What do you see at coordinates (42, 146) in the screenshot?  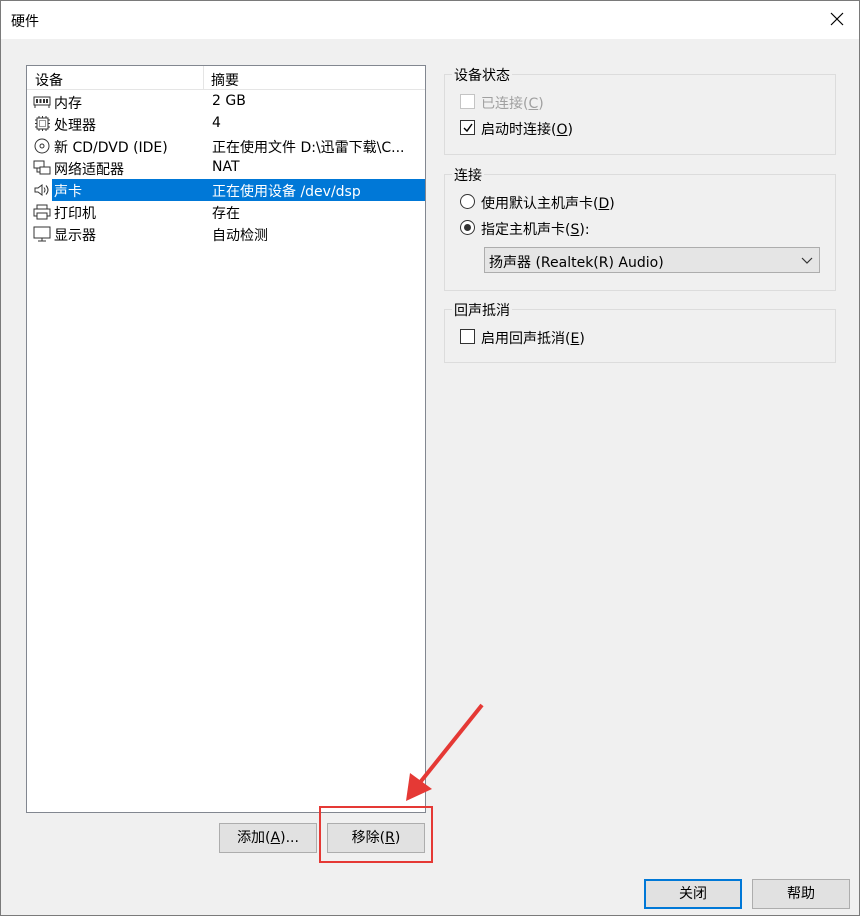 I see `cd-icon` at bounding box center [42, 146].